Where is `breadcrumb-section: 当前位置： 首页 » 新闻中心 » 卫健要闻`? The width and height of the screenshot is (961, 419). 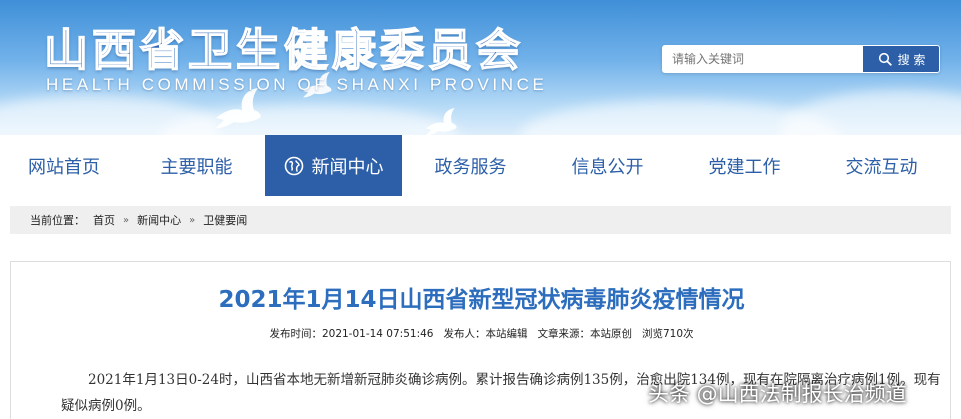
breadcrumb-section: 当前位置： 首页 » 新闻中心 » 卫健要闻 is located at coordinates (480, 222).